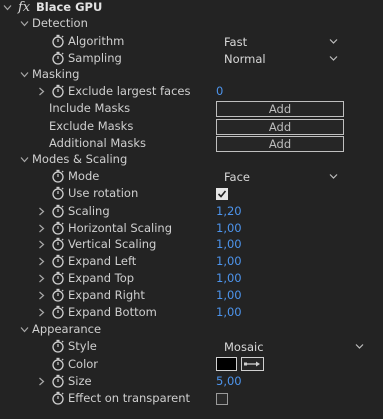 Image resolution: width=383 pixels, height=419 pixels. I want to click on param-label: Scaling, so click(89, 211).